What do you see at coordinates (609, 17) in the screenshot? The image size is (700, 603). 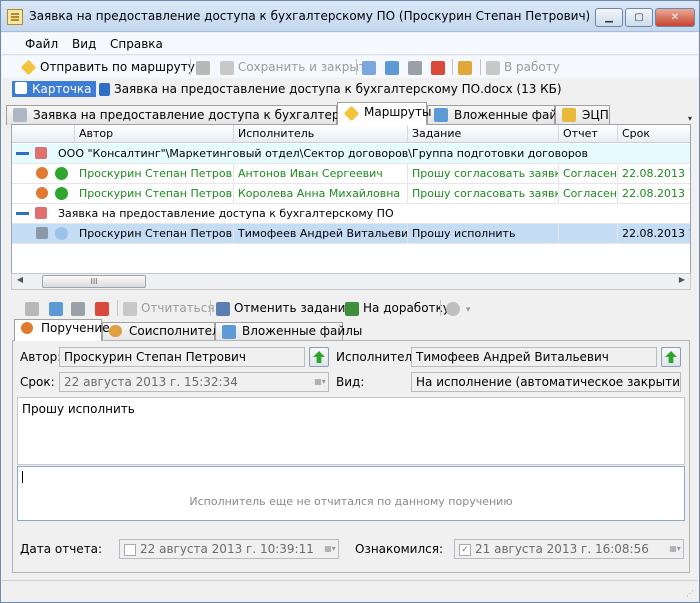 I see `minimize-button: ▁` at bounding box center [609, 17].